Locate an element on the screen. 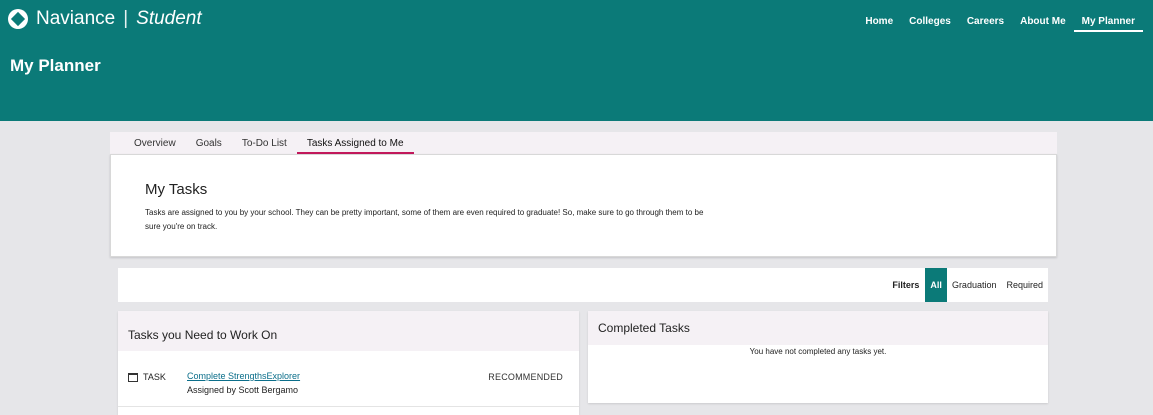 The image size is (1153, 415). task-kind: TASK is located at coordinates (147, 377).